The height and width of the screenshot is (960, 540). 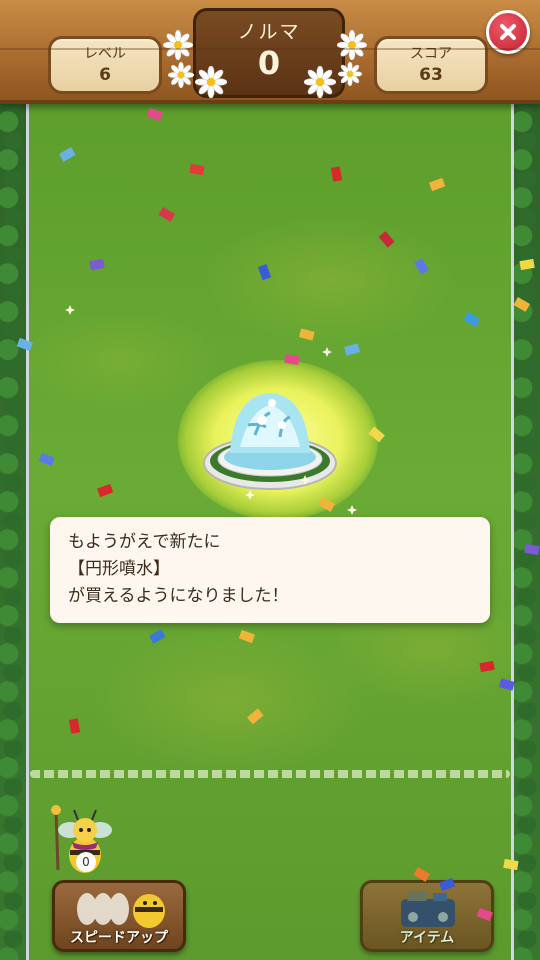 What do you see at coordinates (270, 52) in the screenshot?
I see `top-bar: レベル 6 ノルマ 0 スコア 63` at bounding box center [270, 52].